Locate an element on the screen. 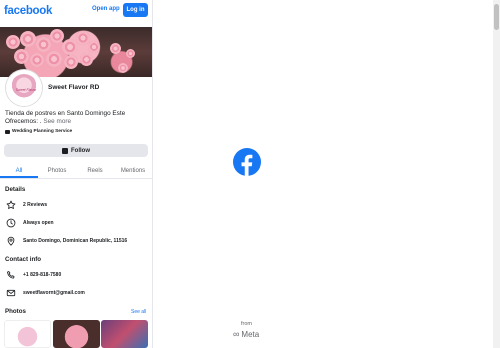 The image size is (500, 348). star-icon is located at coordinates (11, 204).